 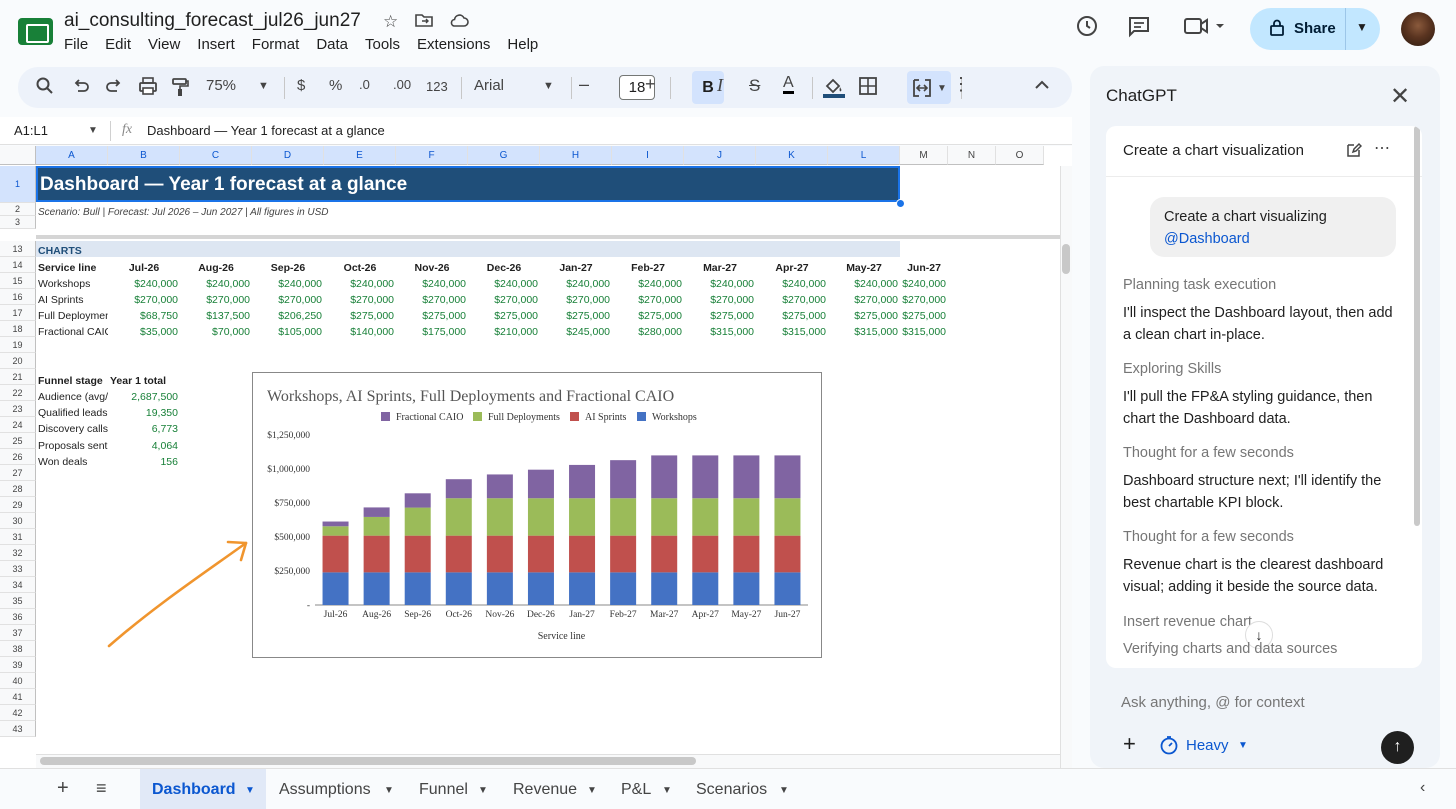 I want to click on vertical-scroll-thumb, so click(x=1066, y=259).